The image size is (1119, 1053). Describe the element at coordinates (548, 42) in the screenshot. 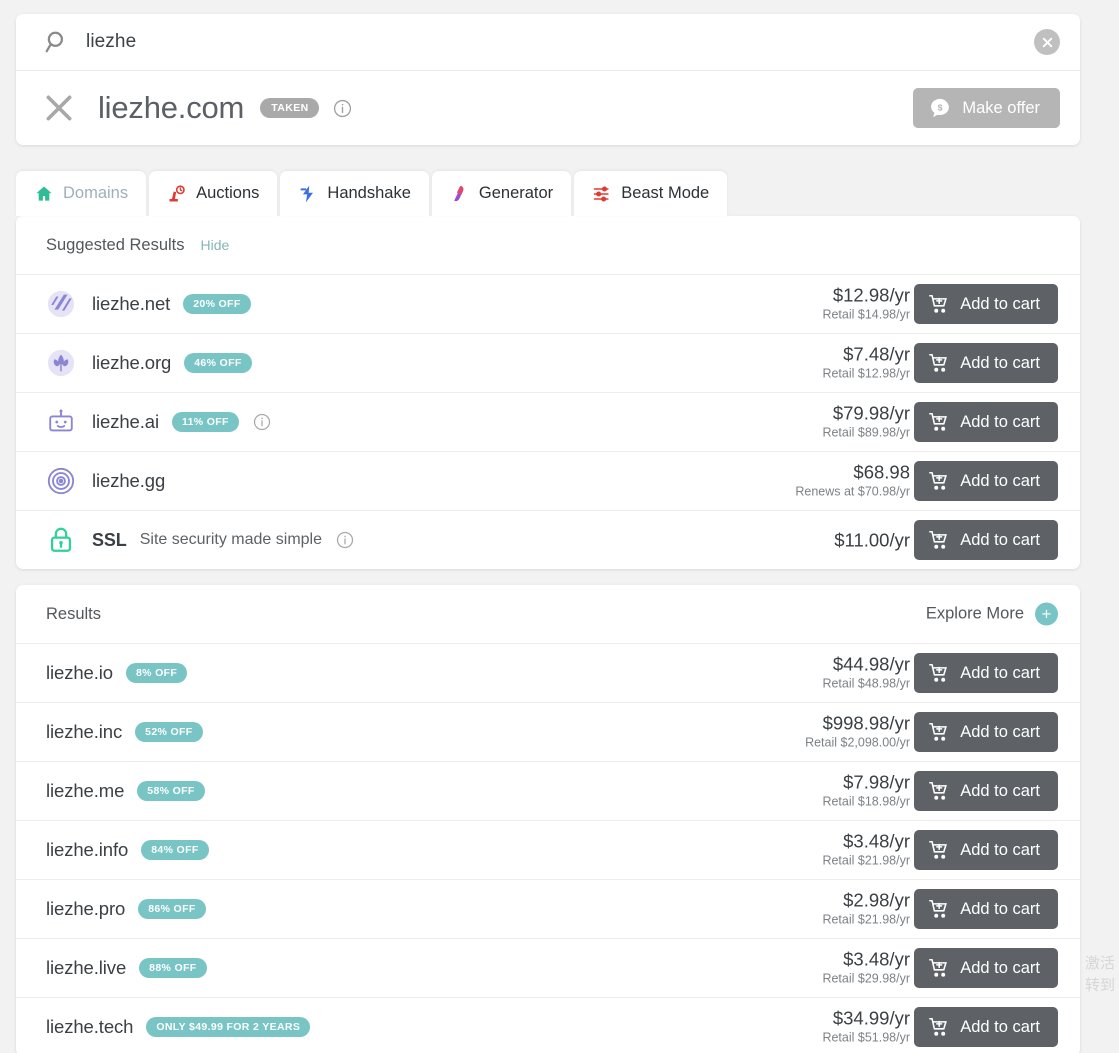

I see `search-bar: liezhe` at that location.